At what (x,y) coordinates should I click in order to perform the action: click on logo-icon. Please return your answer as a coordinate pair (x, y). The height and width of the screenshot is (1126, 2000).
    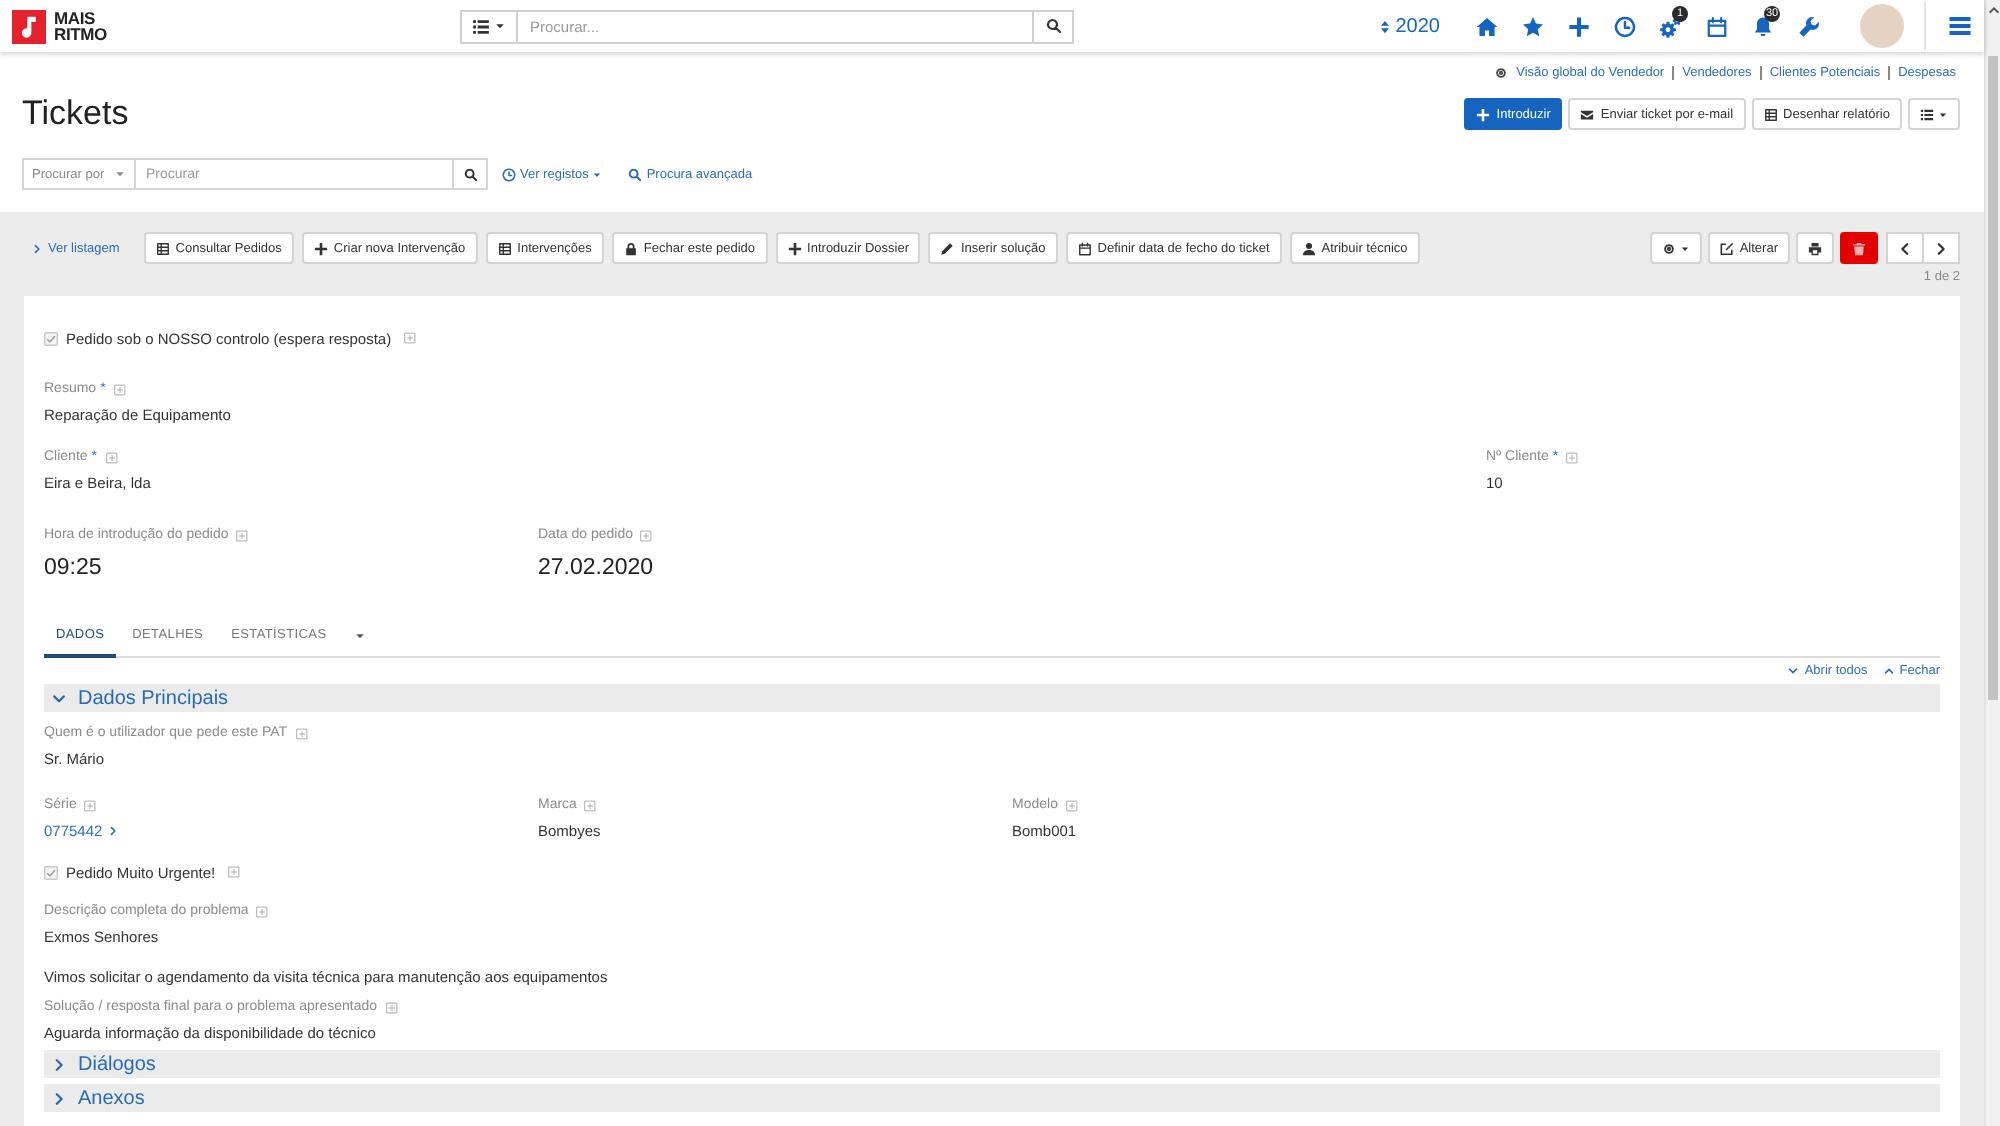
    Looking at the image, I should click on (29, 26).